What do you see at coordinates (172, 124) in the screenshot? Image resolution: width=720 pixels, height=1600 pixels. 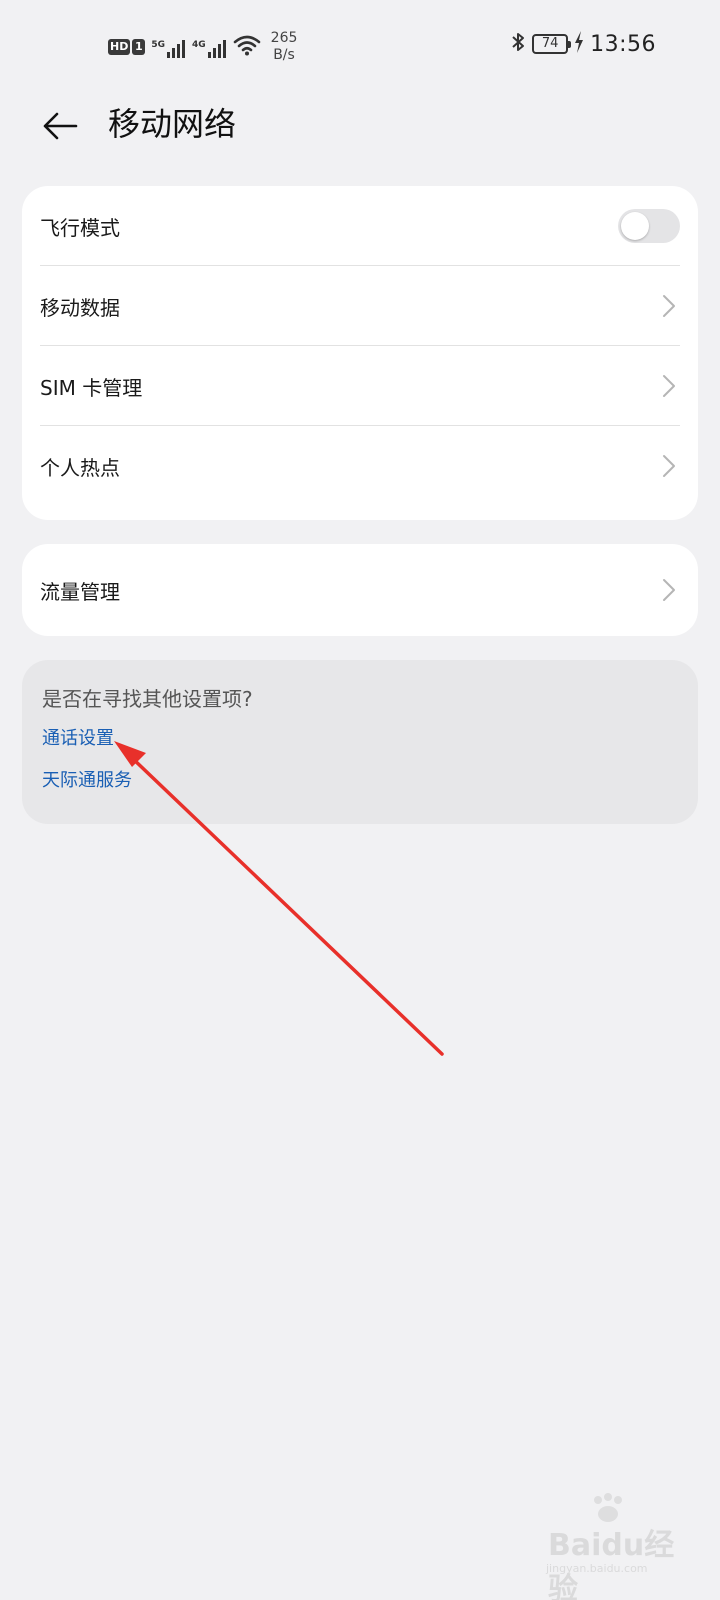 I see `page-title: 移动网络` at bounding box center [172, 124].